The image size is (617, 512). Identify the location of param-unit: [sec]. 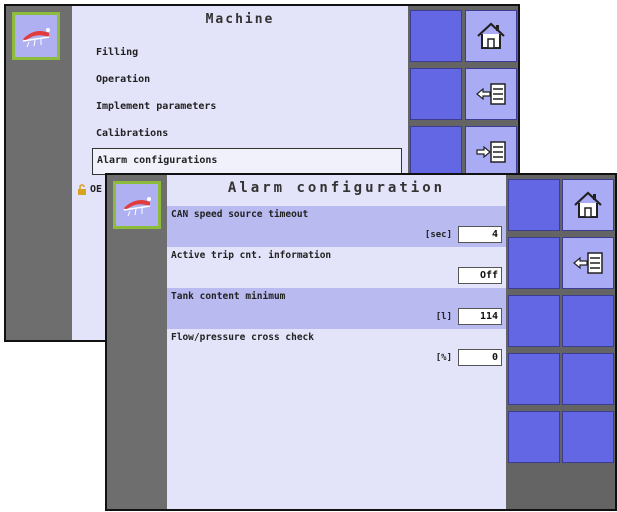
(438, 235).